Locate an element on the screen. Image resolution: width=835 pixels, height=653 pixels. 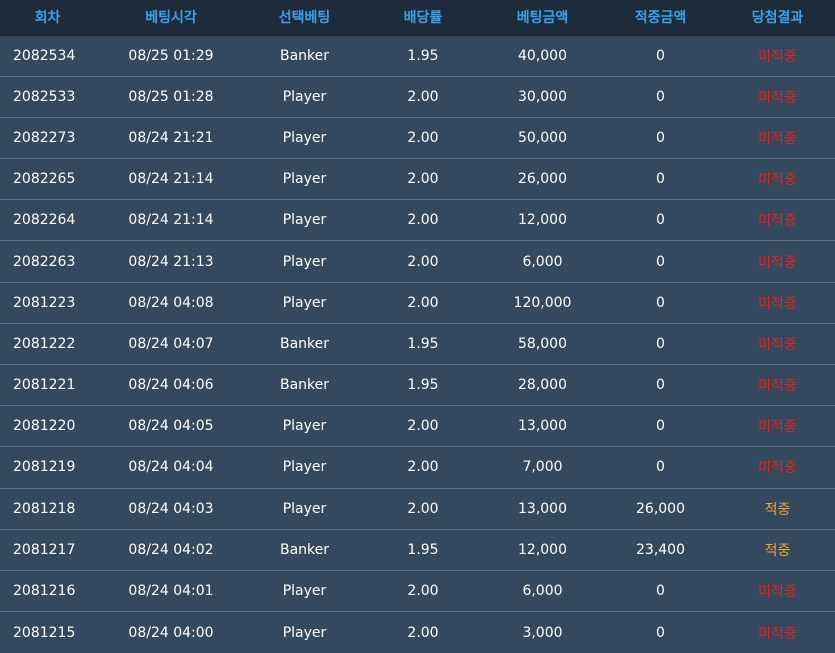
table-row: 2082263 08/24 21:13 Player 2.00 6,000 0 미적중 is located at coordinates (417, 261).